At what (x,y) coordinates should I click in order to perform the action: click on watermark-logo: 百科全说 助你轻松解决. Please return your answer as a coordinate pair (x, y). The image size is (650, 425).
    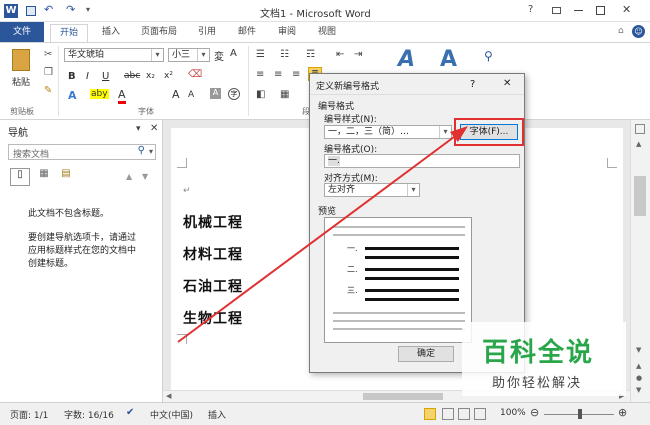
    Looking at the image, I should click on (544, 359).